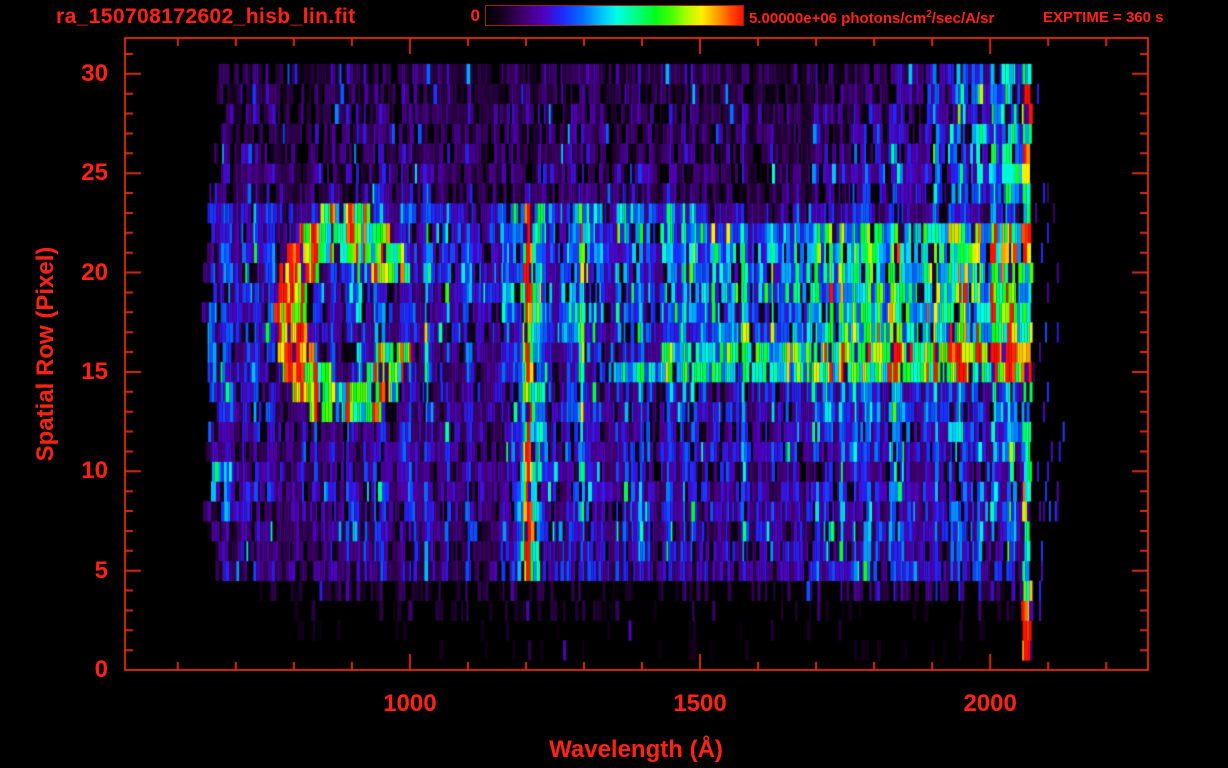 Image resolution: width=1228 pixels, height=768 pixels. What do you see at coordinates (206, 16) in the screenshot?
I see `page-title: ra_150708172602_hisb_lin.fit` at bounding box center [206, 16].